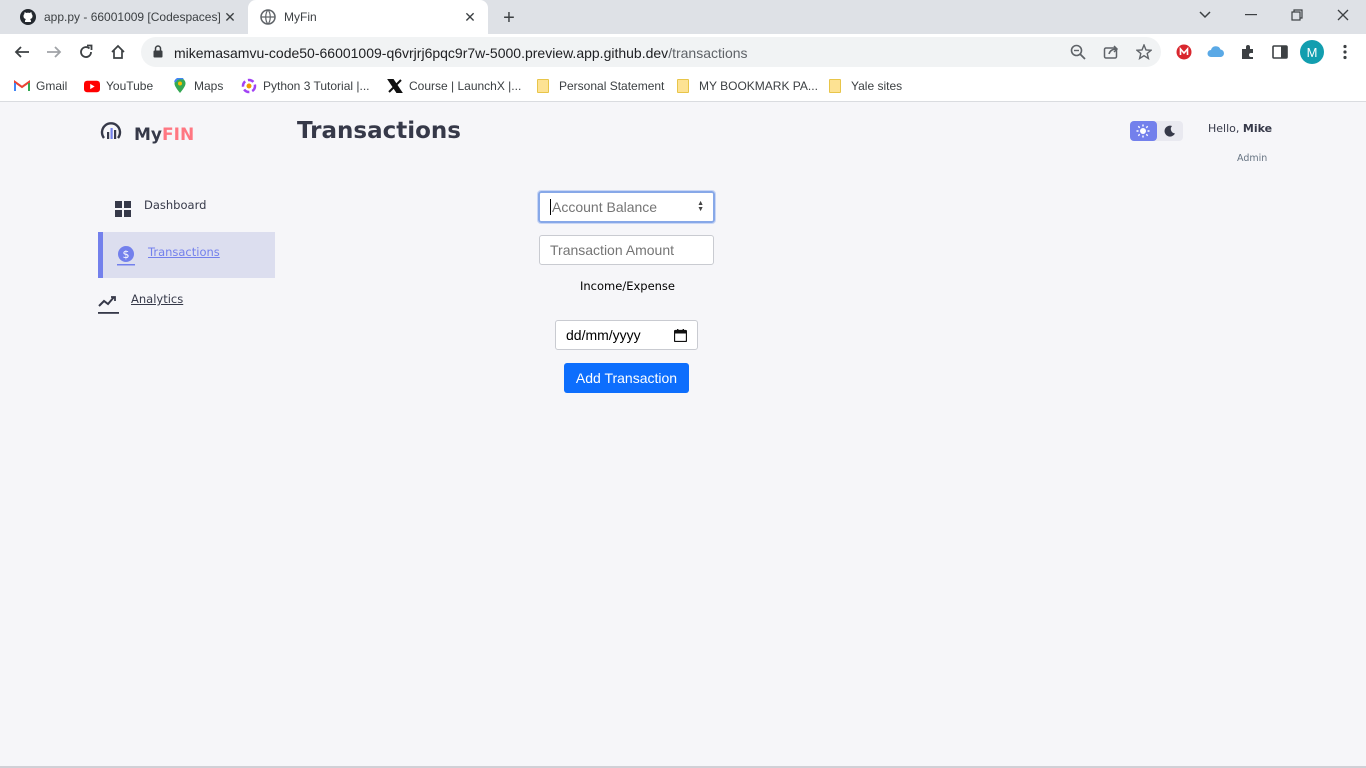 This screenshot has width=1366, height=768. What do you see at coordinates (379, 131) in the screenshot?
I see `page-title: Transactions` at bounding box center [379, 131].